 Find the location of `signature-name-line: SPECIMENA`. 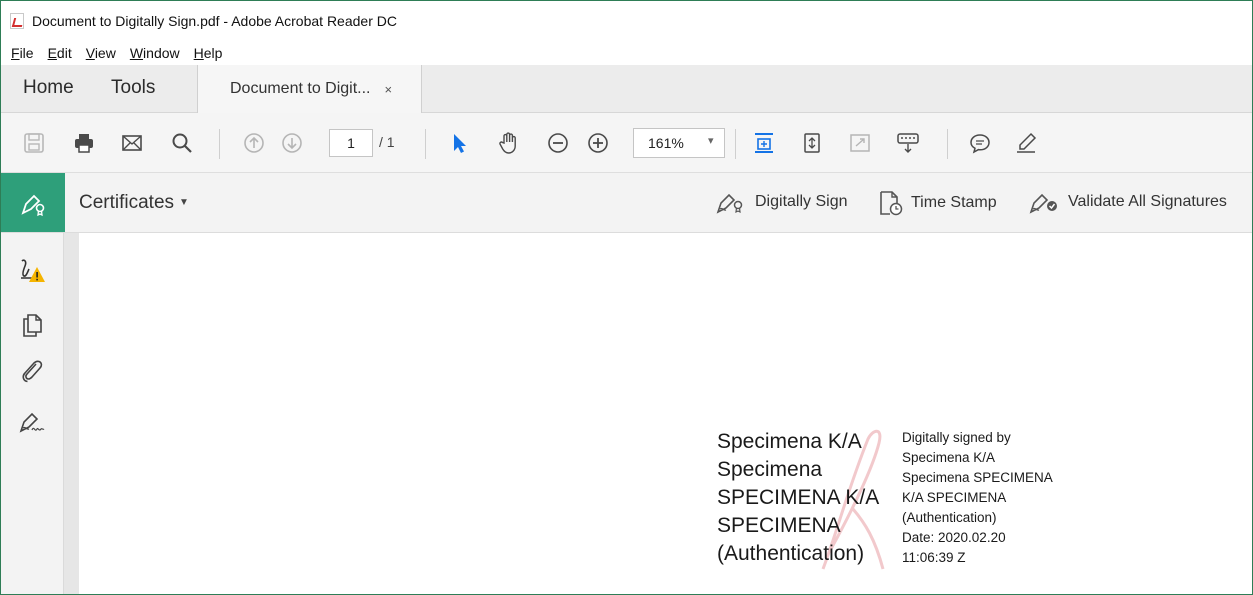

signature-name-line: SPECIMENA is located at coordinates (779, 525).